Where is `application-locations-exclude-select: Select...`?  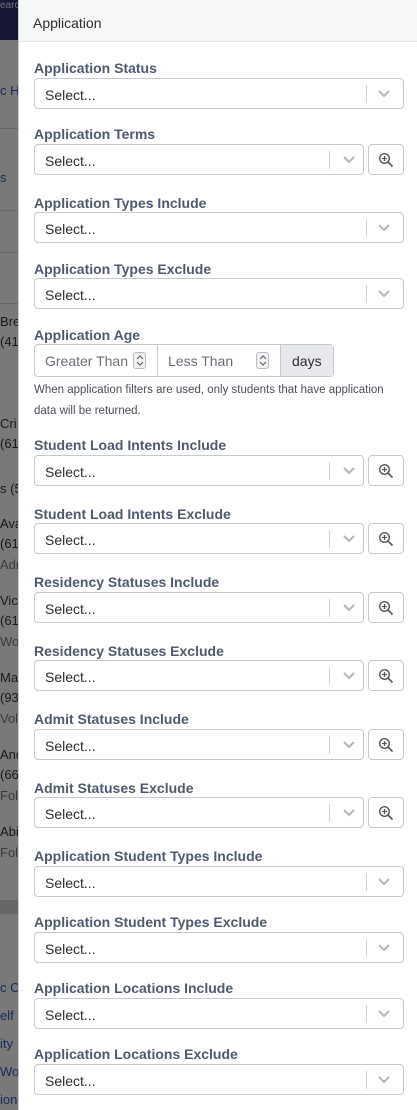
application-locations-exclude-select: Select... is located at coordinates (219, 1079).